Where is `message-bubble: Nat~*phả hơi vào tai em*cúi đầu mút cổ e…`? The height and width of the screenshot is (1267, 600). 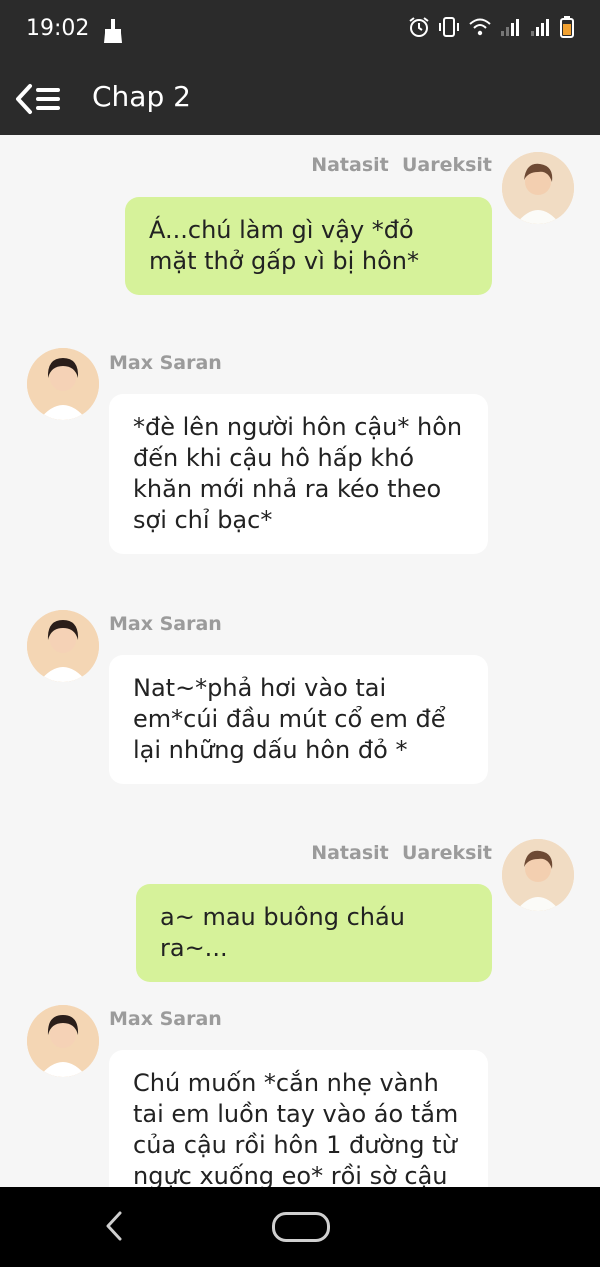
message-bubble: Nat~*phả hơi vào tai em*cúi đầu mút cổ e… is located at coordinates (298, 719).